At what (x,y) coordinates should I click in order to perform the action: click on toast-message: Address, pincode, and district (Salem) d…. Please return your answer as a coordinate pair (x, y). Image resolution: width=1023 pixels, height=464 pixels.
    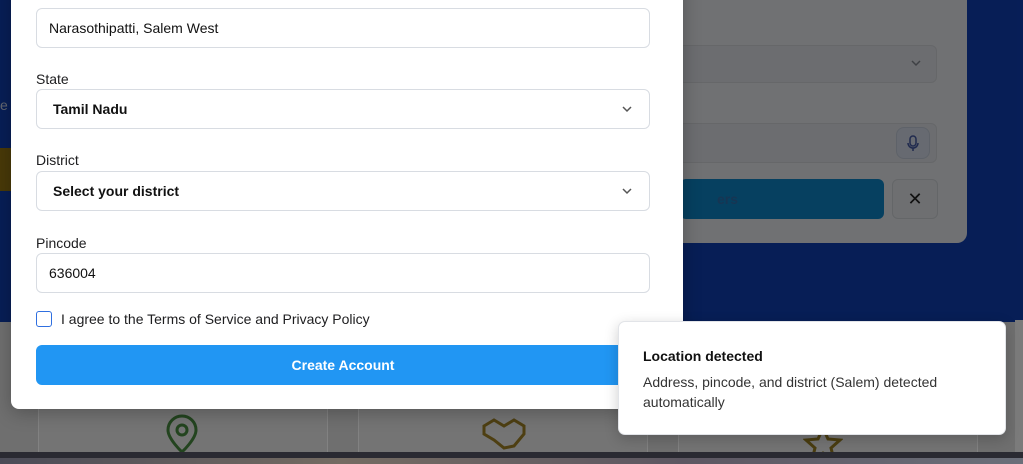
    Looking at the image, I should click on (790, 392).